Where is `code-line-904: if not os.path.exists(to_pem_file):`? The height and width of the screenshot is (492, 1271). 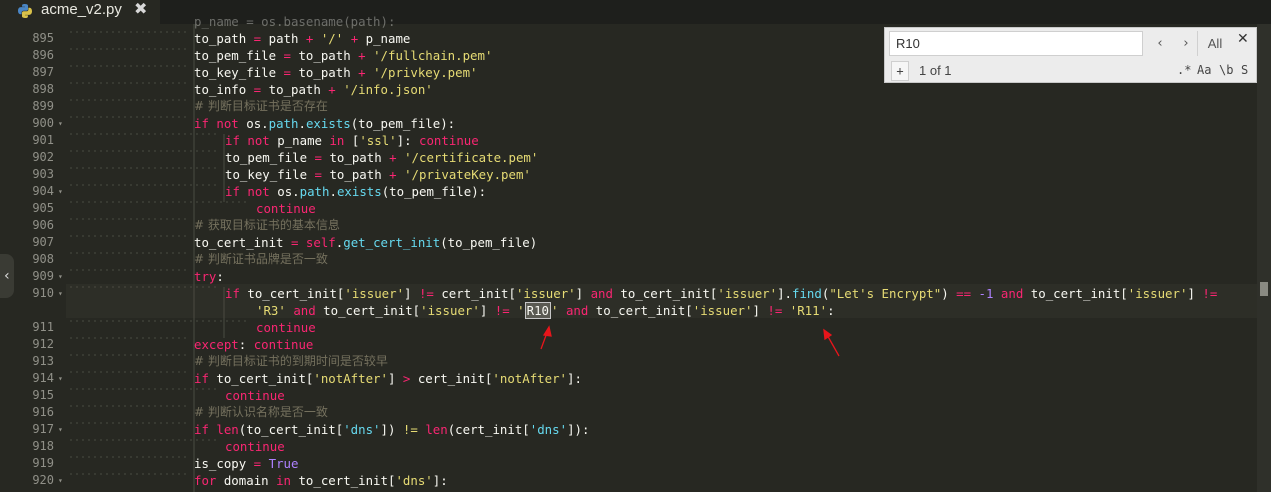 code-line-904: if not os.path.exists(to_pem_file): is located at coordinates (355, 191).